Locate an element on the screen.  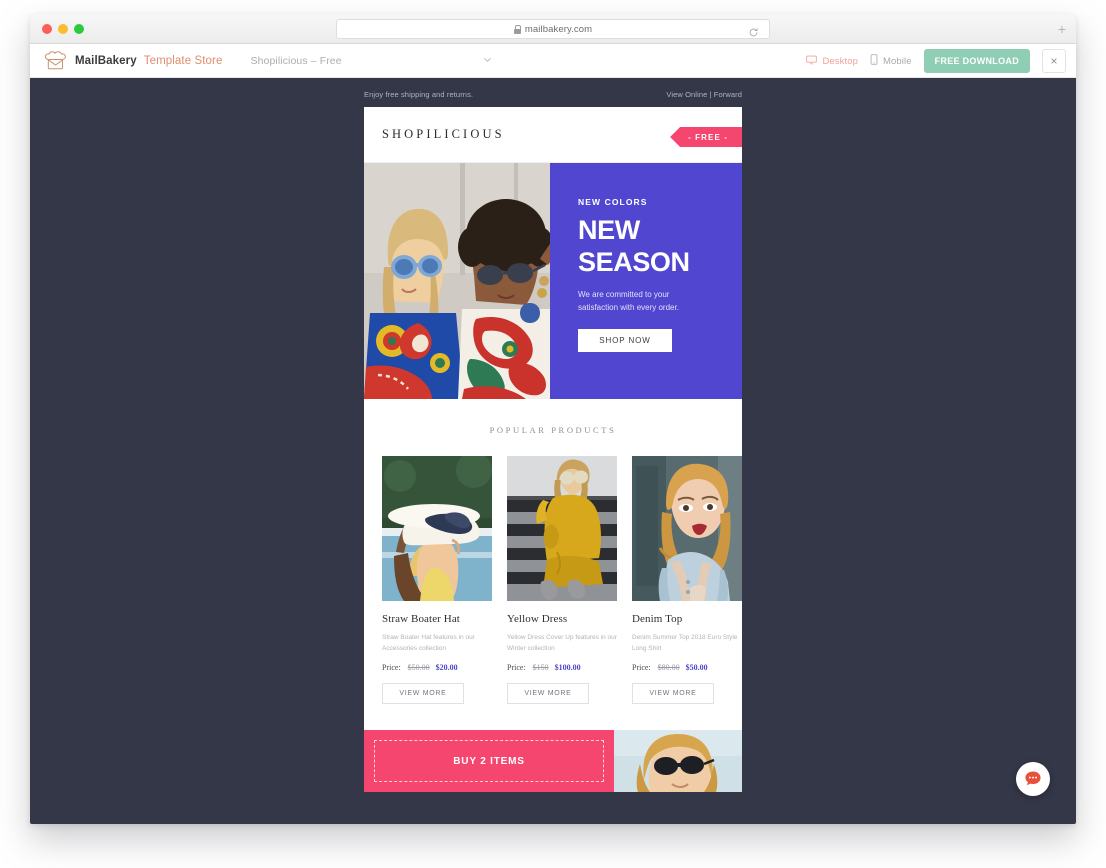
view-toggle-mobile: Mobile is located at coordinates (891, 61).